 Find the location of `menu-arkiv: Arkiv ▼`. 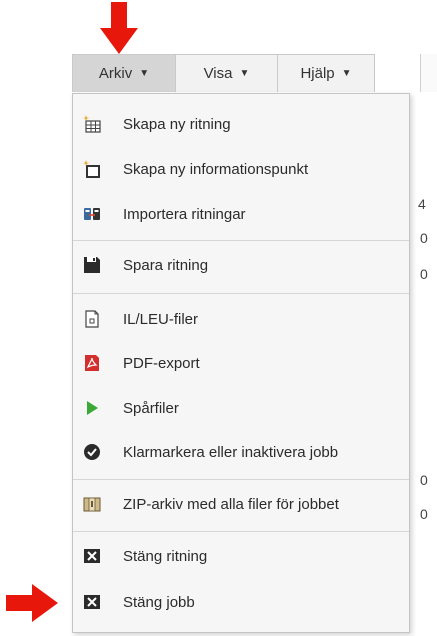

menu-arkiv: Arkiv ▼ is located at coordinates (124, 73).